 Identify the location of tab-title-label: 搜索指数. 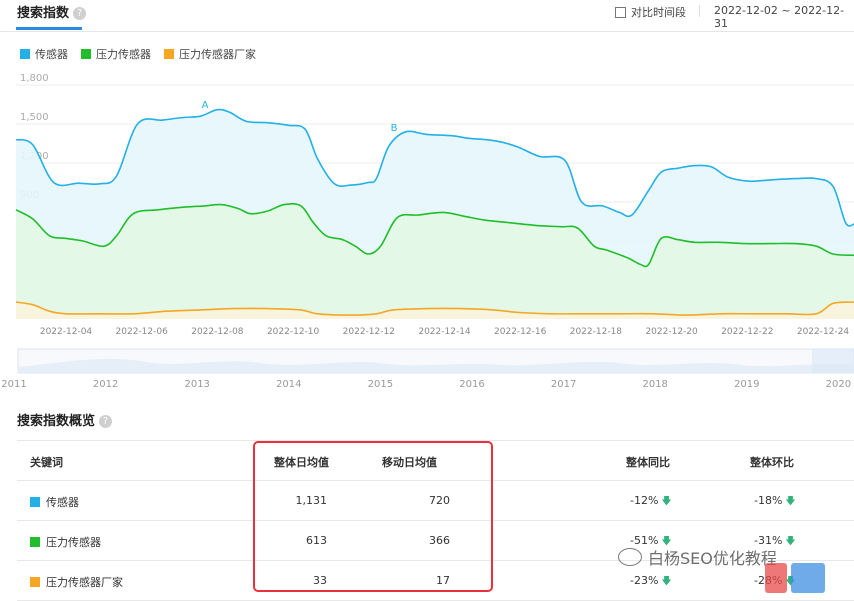
(43, 13).